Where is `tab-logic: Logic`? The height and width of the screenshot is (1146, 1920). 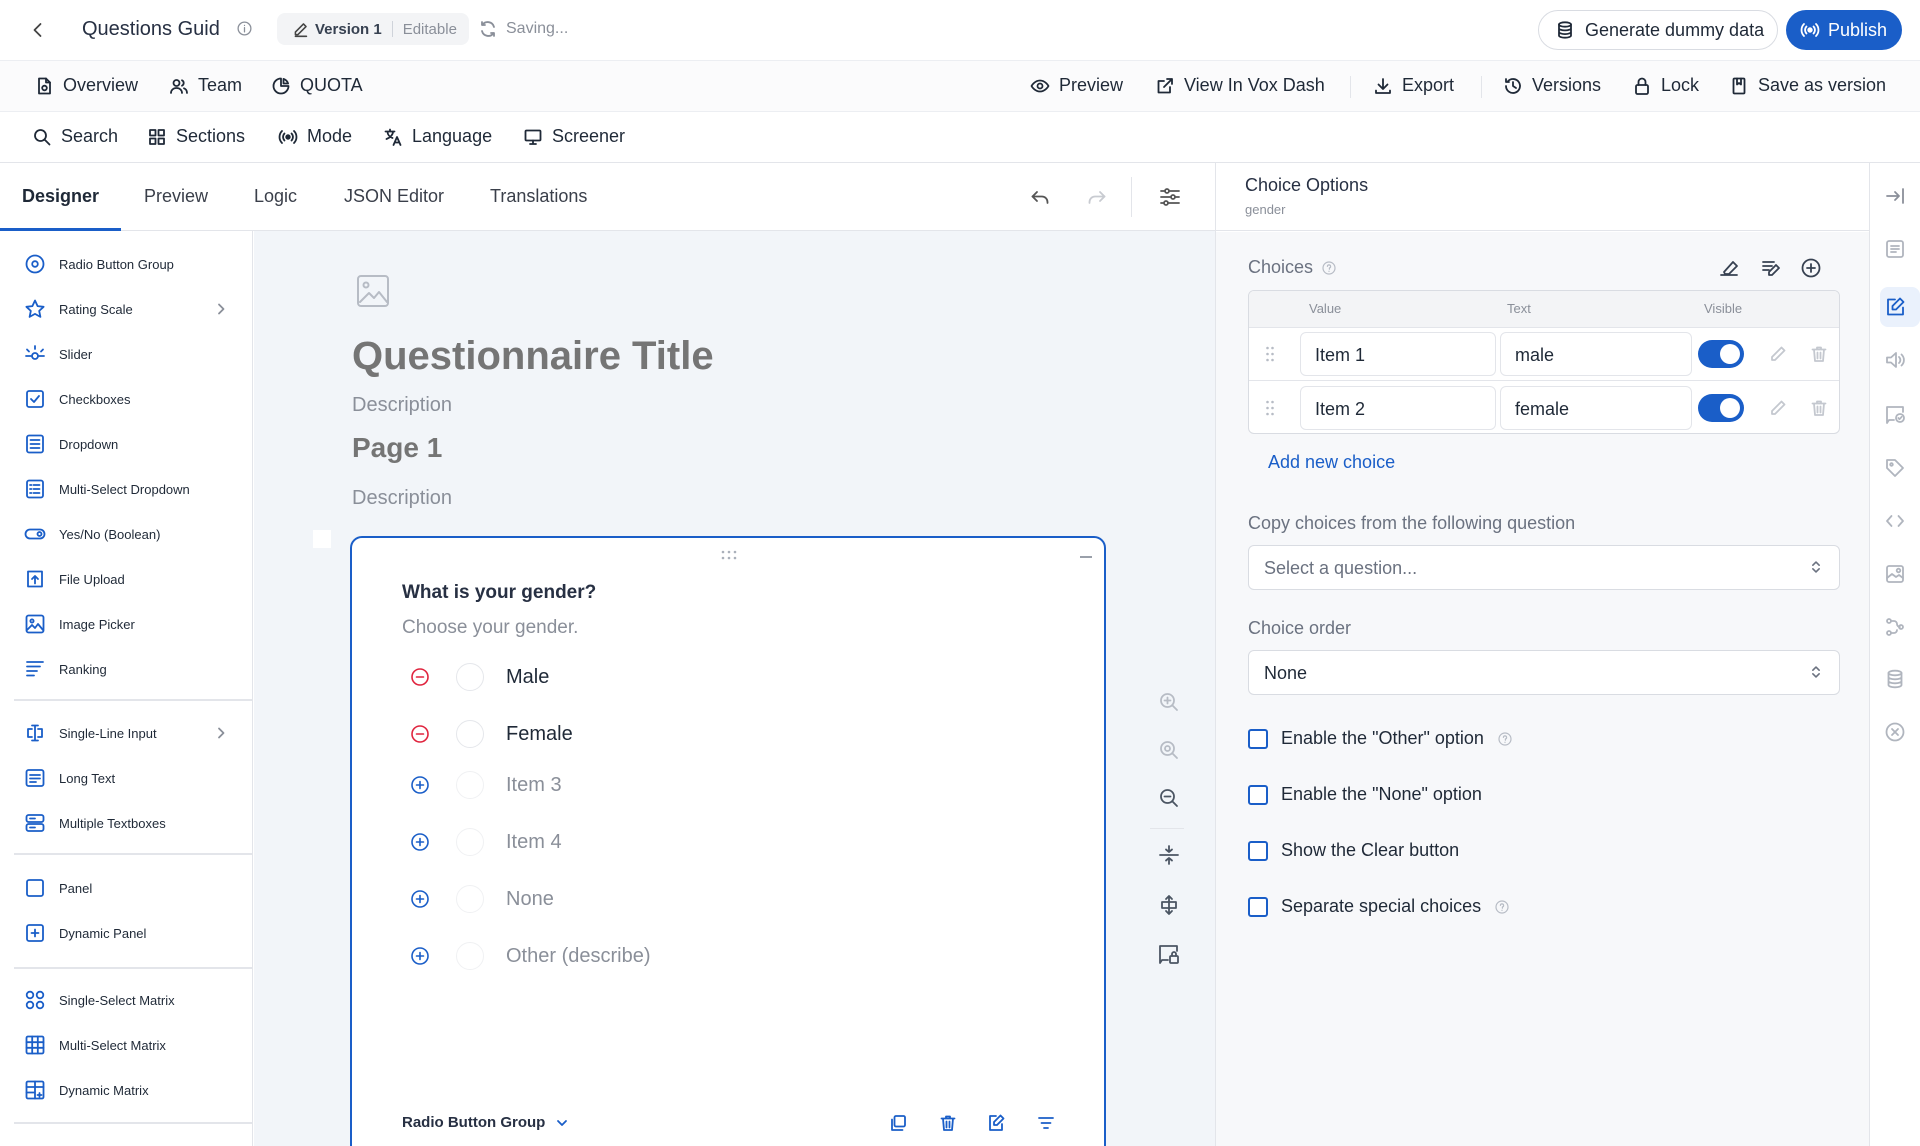
tab-logic: Logic is located at coordinates (275, 196).